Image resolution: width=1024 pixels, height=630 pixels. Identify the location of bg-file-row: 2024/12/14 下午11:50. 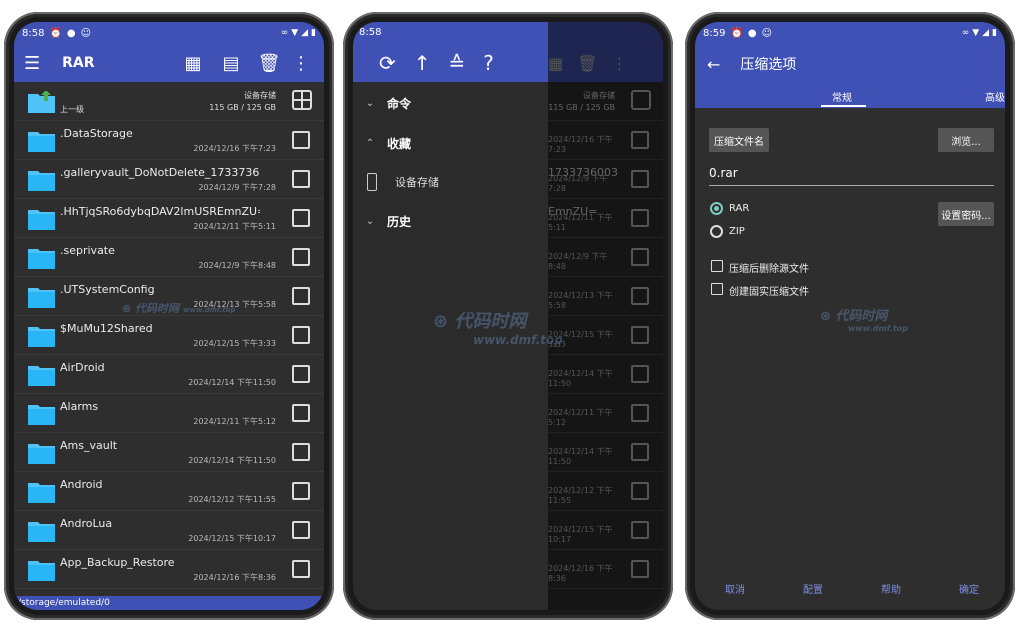
(605, 452).